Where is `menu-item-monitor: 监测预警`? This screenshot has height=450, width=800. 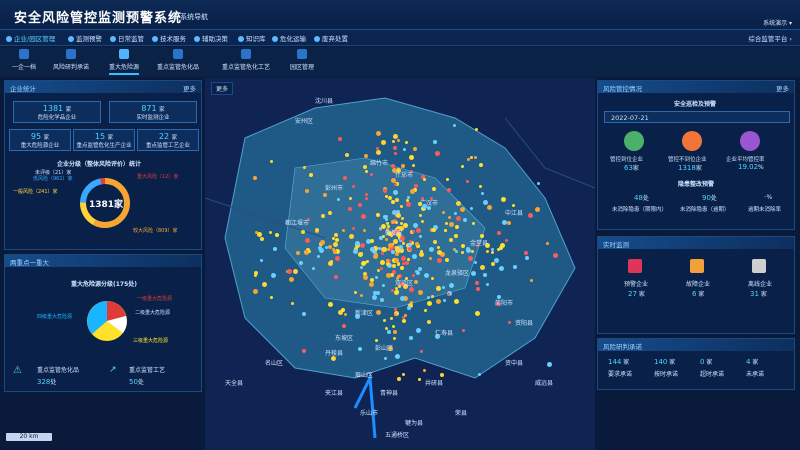 menu-item-monitor: 监测预警 is located at coordinates (85, 38).